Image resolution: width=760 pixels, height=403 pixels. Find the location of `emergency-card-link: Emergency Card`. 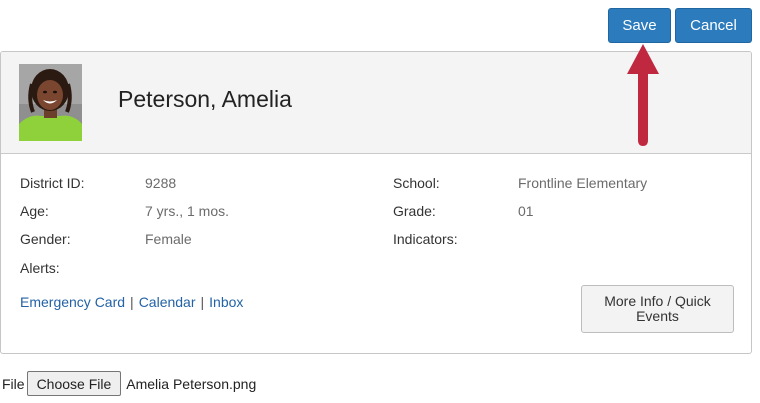

emergency-card-link: Emergency Card is located at coordinates (72, 302).